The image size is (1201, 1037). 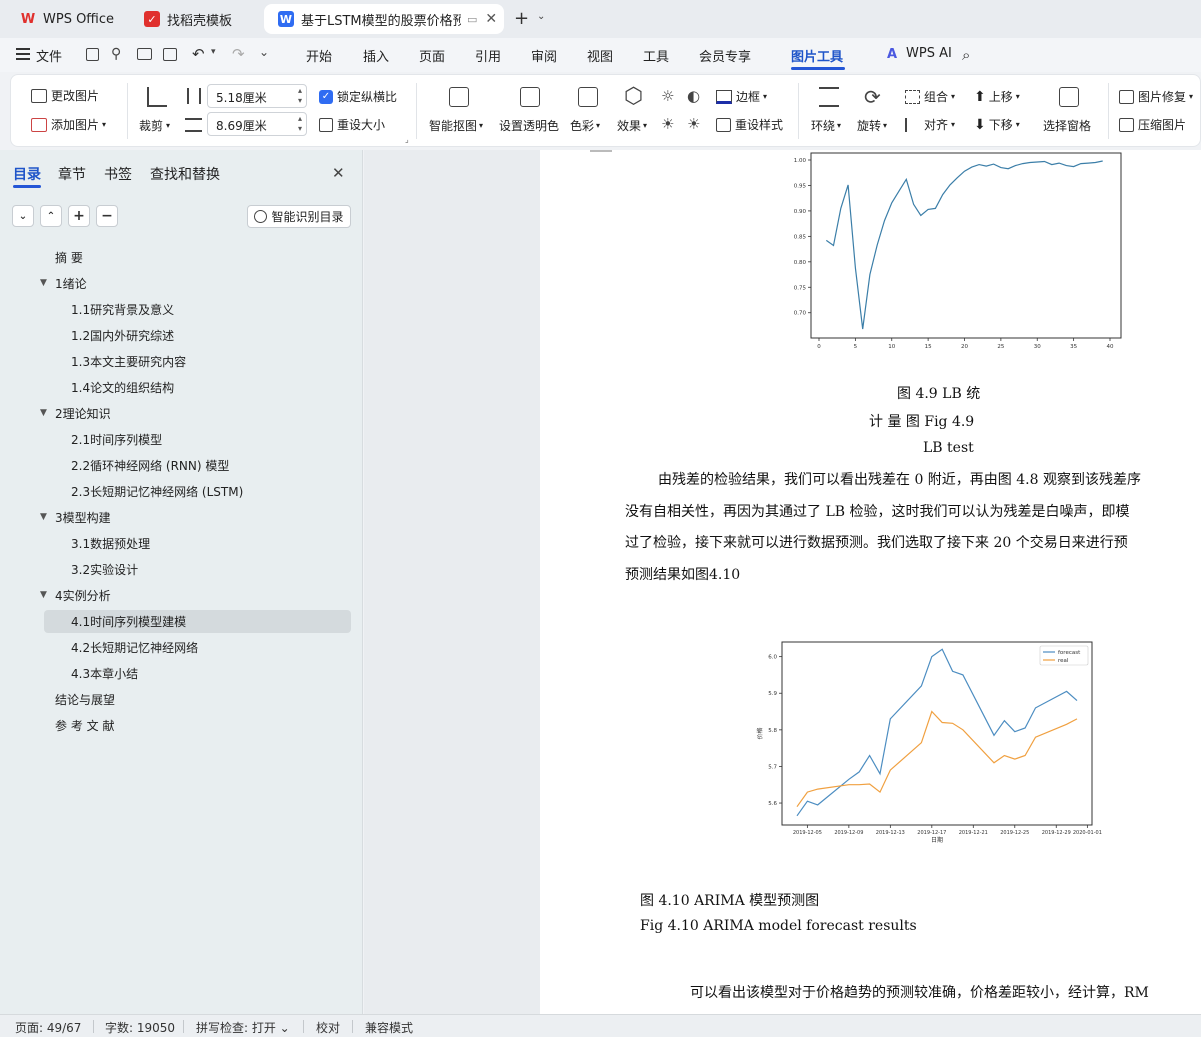 What do you see at coordinates (930, 124) in the screenshot?
I see `align-button: 对齐 ▾` at bounding box center [930, 124].